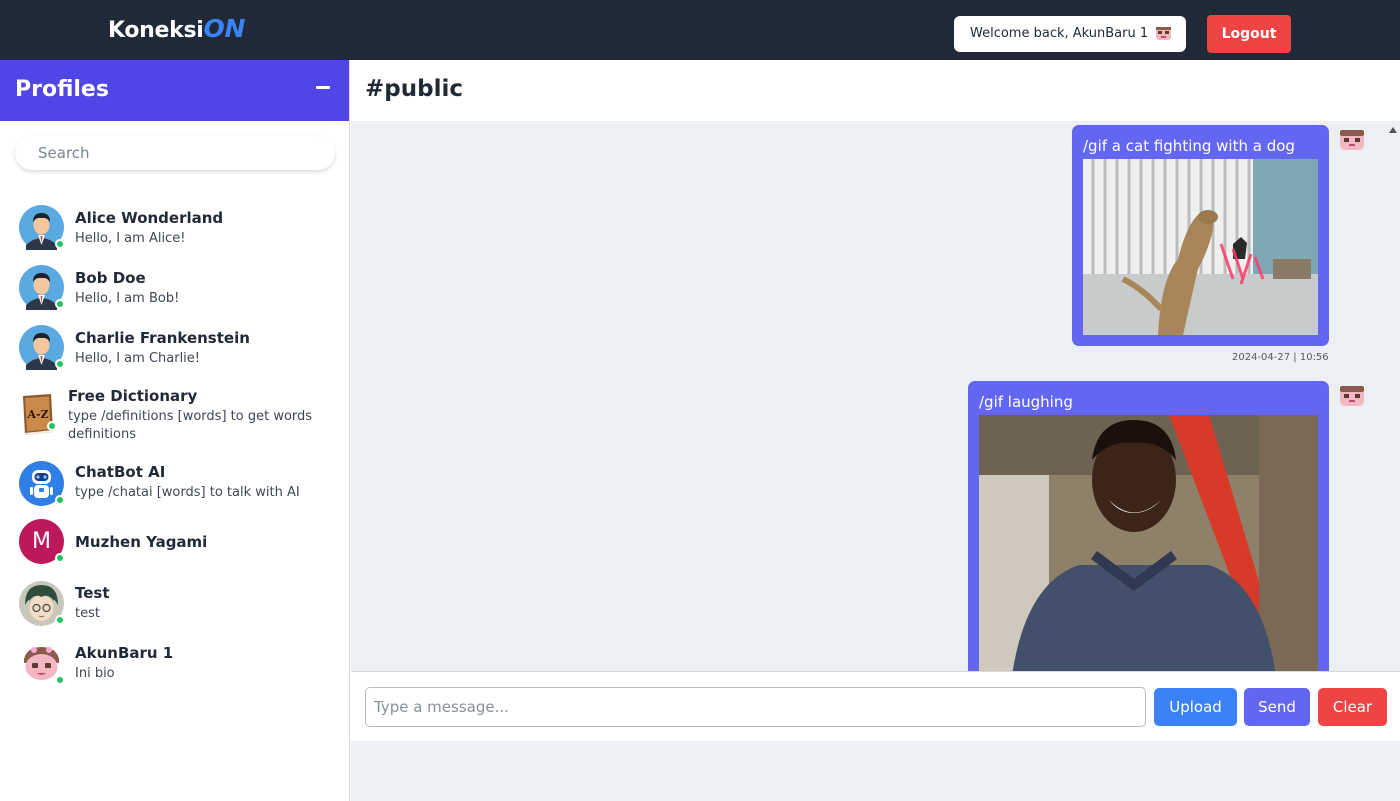  I want to click on profile-name: Alice Wonderland, so click(149, 218).